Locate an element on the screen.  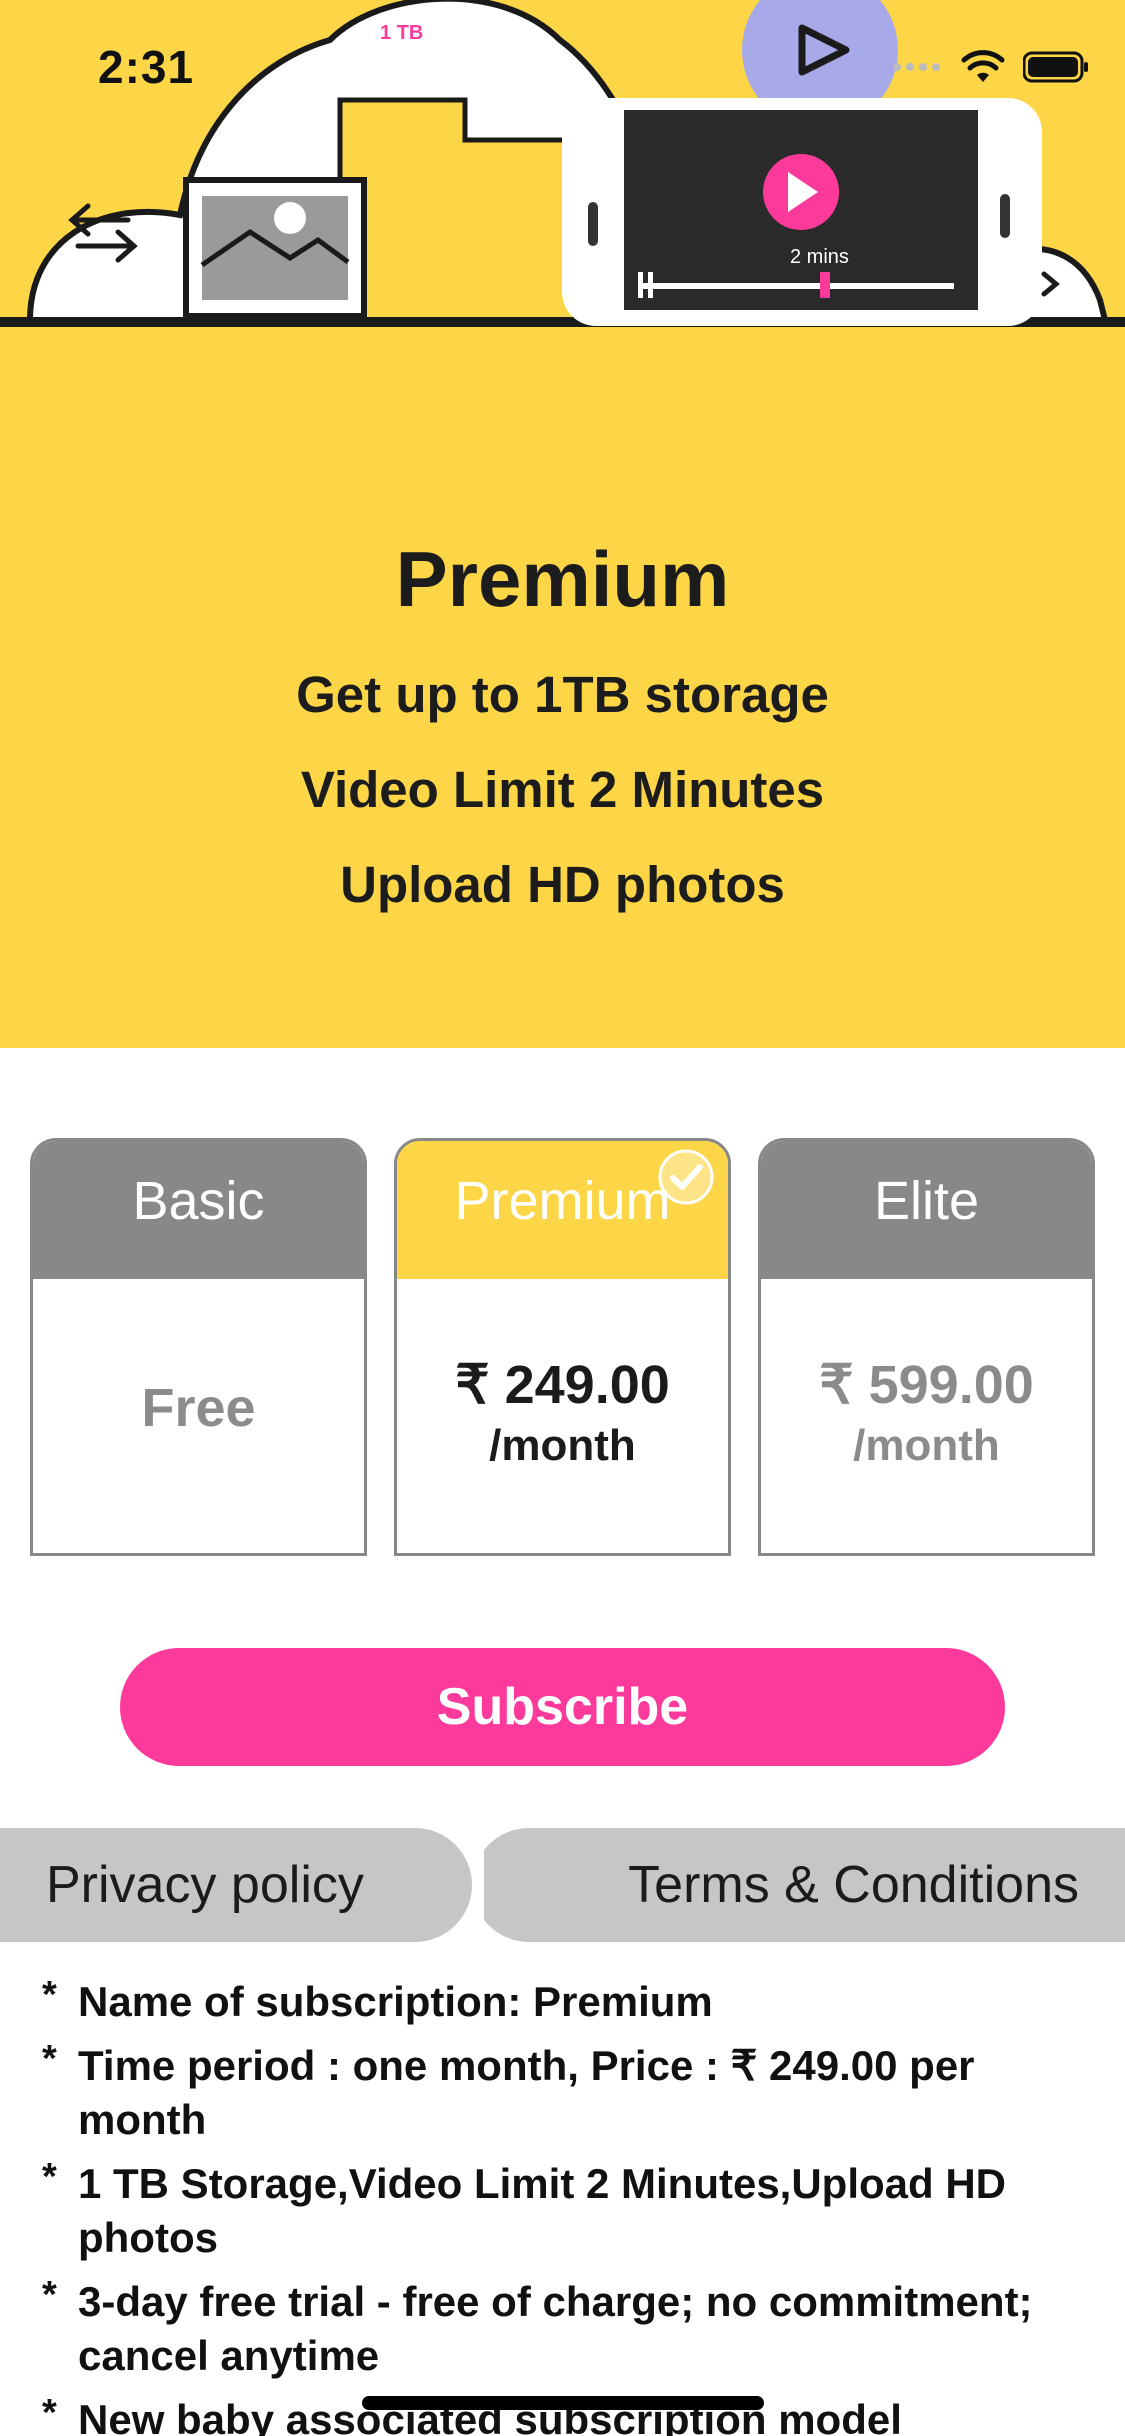
plan-card-elite: Elite ₹ 599.00 /month is located at coordinates (926, 1347).